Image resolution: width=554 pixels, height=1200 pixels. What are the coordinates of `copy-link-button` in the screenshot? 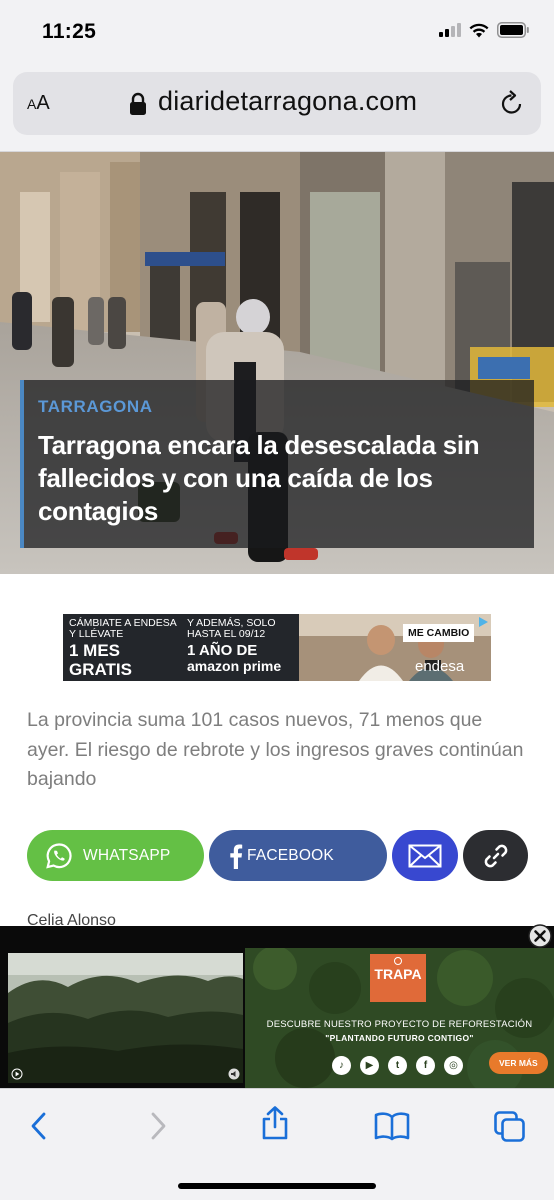 It's located at (495, 855).